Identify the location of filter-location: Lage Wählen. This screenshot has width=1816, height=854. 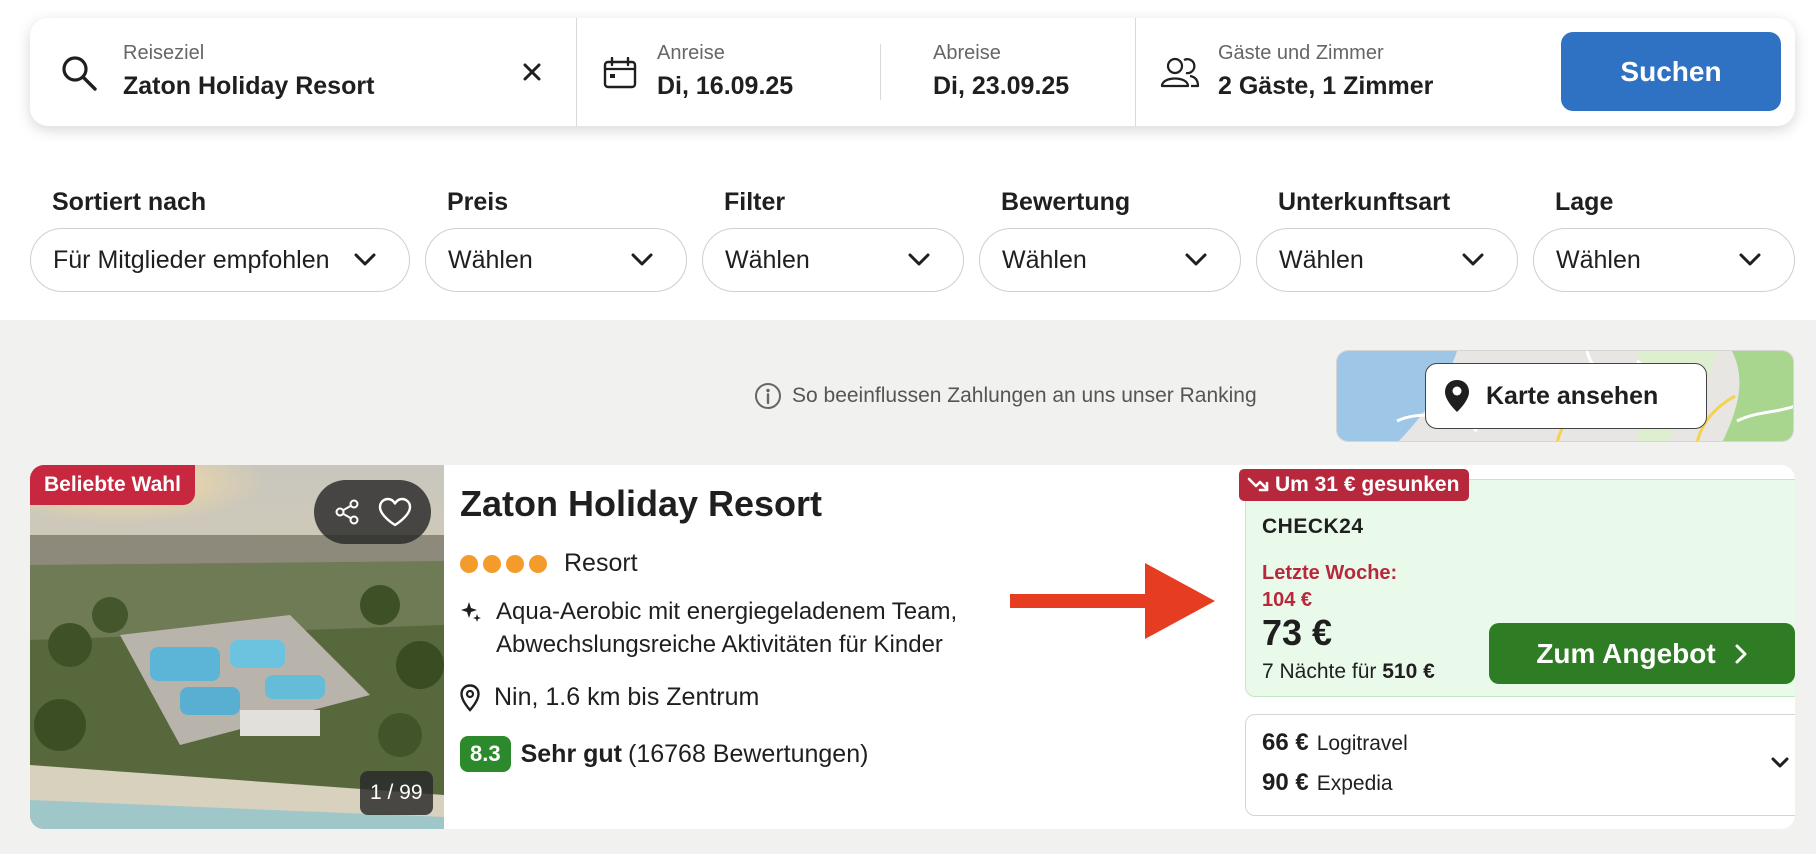
(1664, 240).